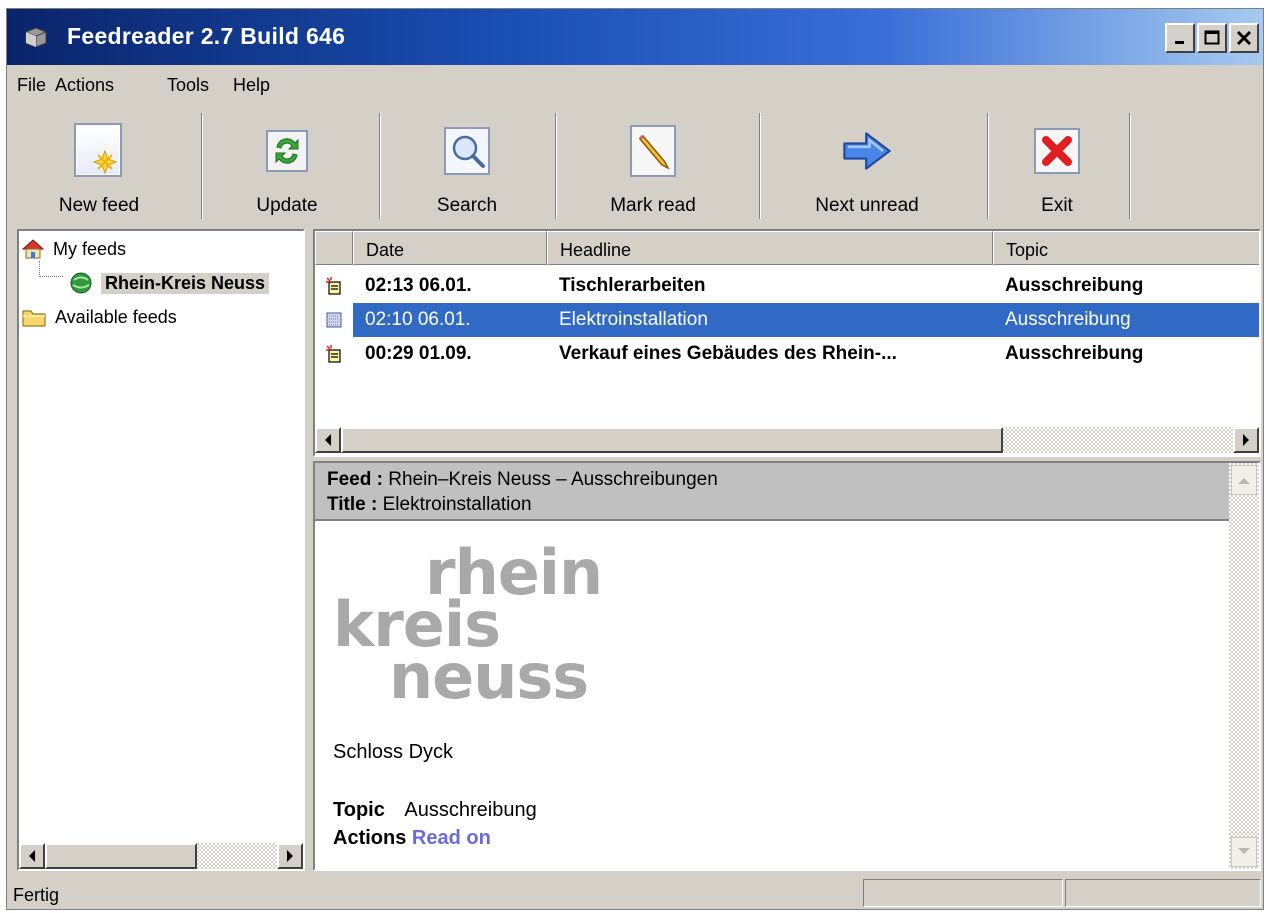  I want to click on scroll-down-button, so click(1244, 852).